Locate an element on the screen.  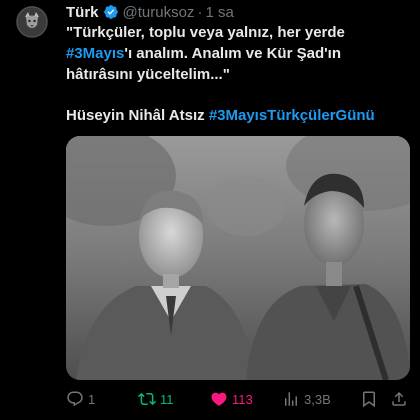
share-button is located at coordinates (399, 399).